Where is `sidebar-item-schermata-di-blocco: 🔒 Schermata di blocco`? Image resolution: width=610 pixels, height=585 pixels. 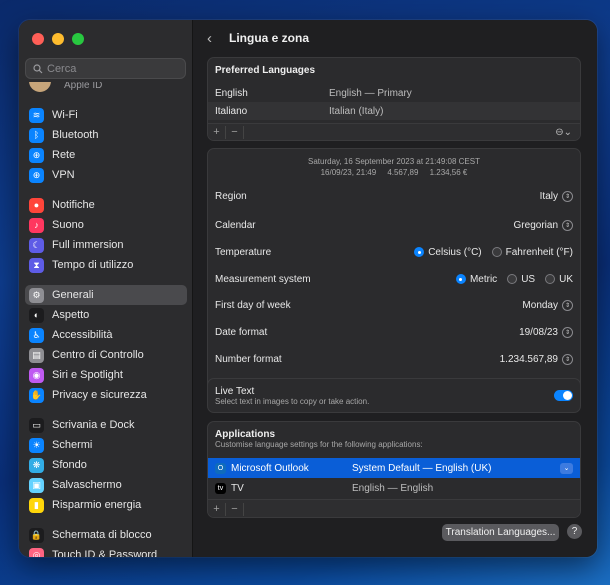 sidebar-item-schermata-di-blocco: 🔒 Schermata di blocco is located at coordinates (106, 535).